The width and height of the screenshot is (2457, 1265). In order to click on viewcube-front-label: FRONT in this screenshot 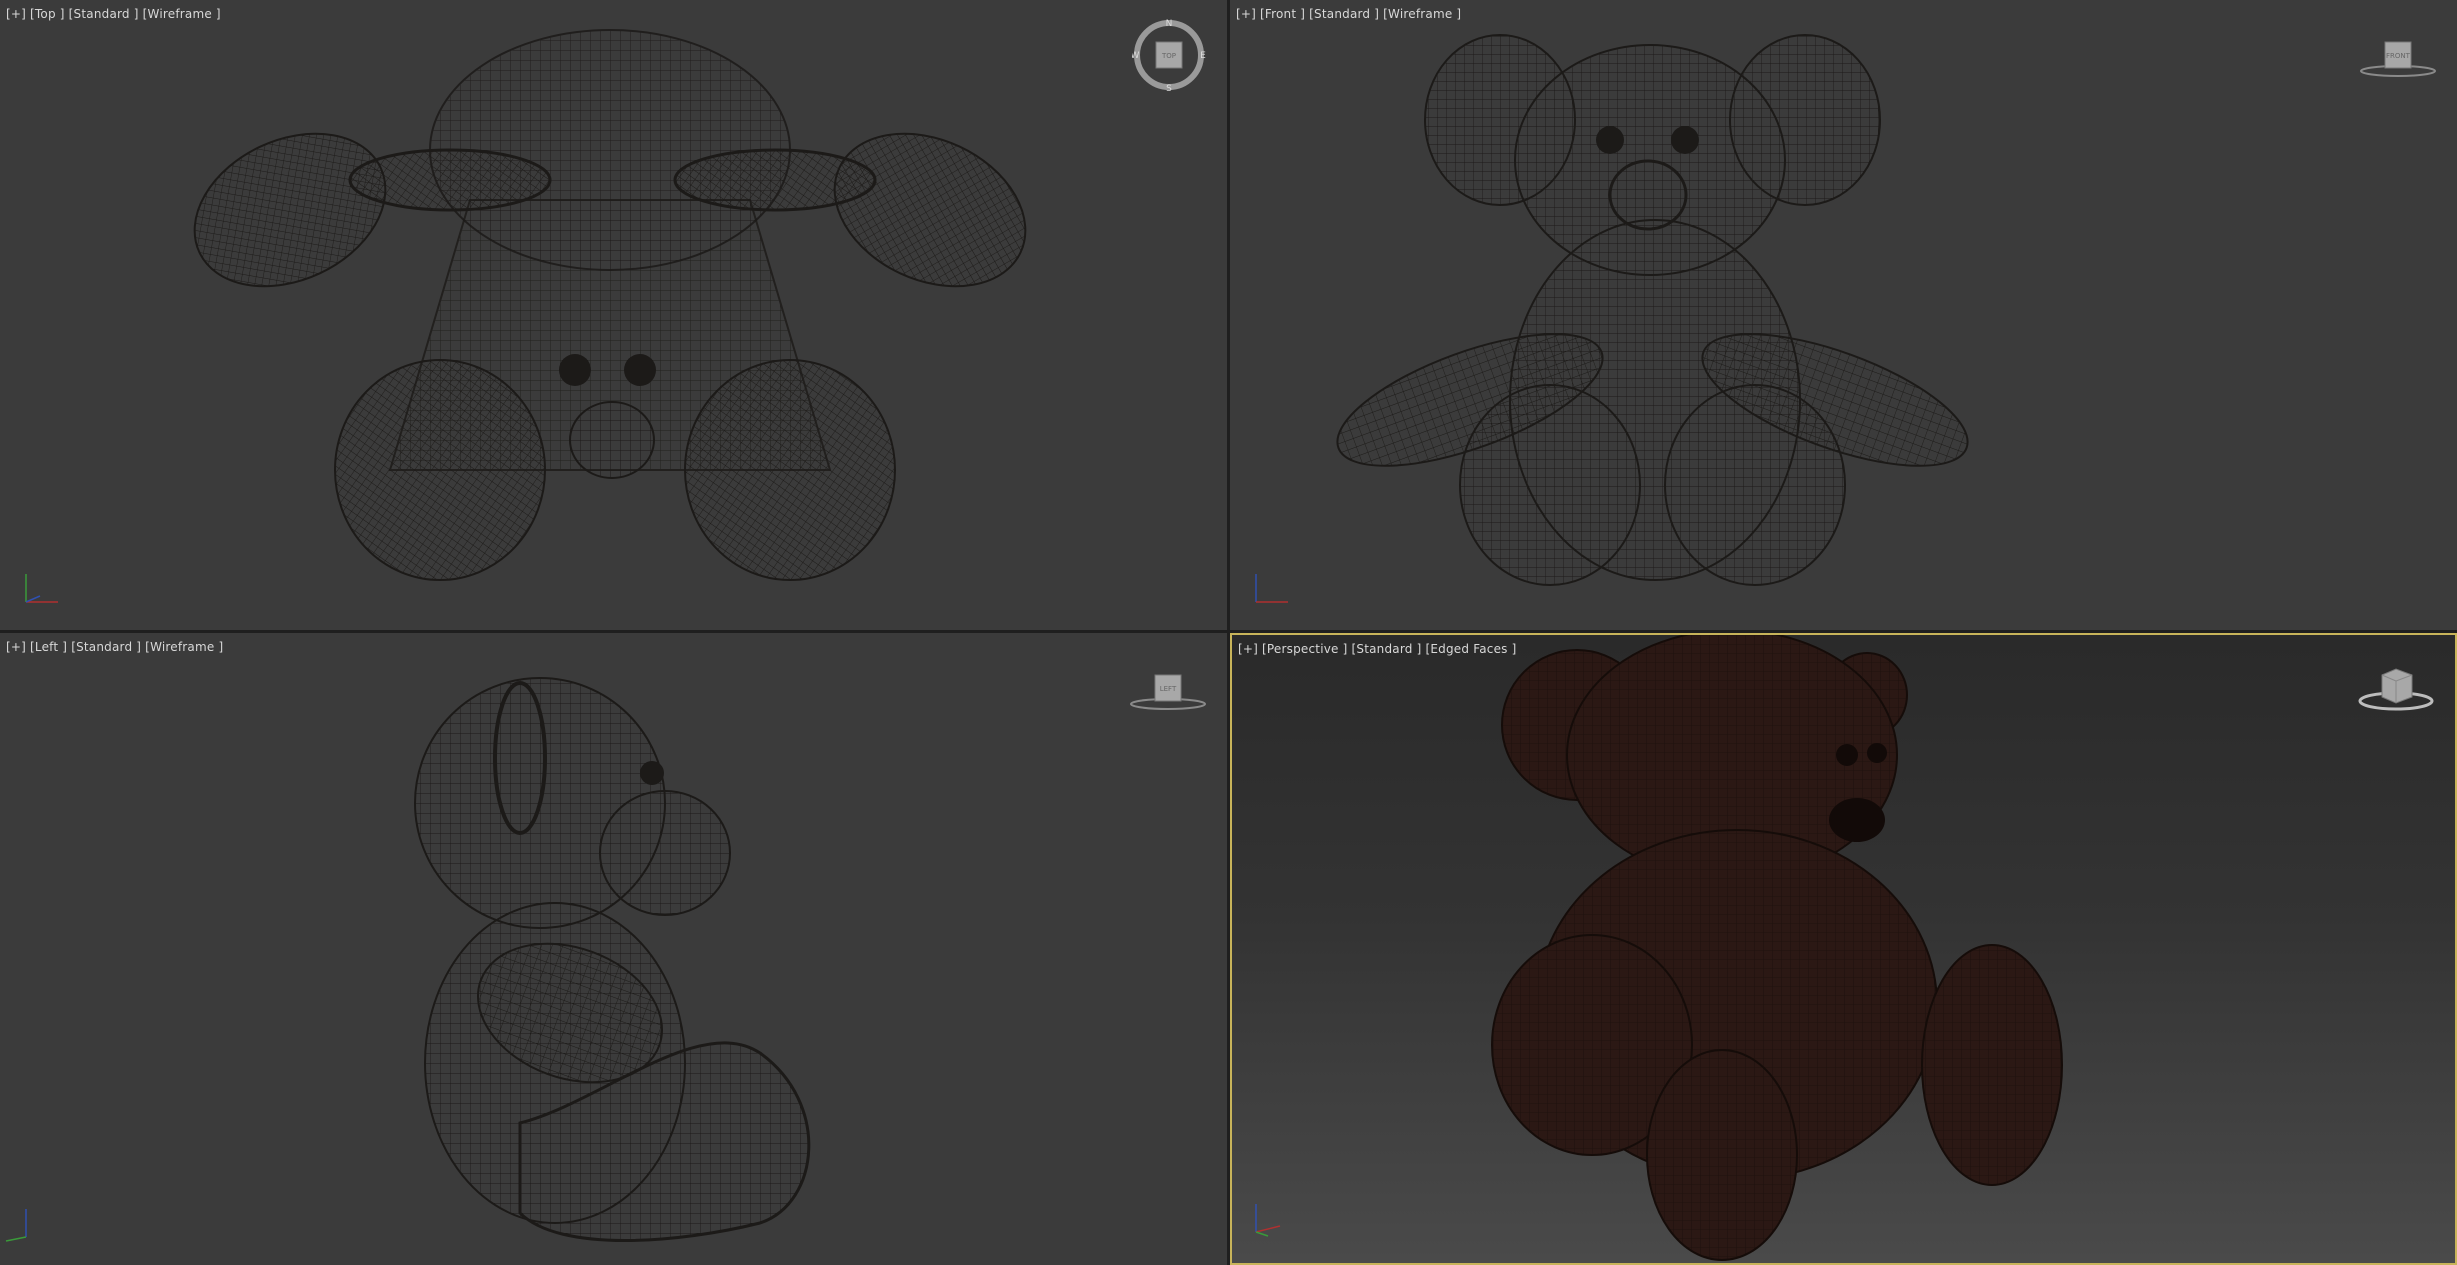, I will do `click(2398, 56)`.